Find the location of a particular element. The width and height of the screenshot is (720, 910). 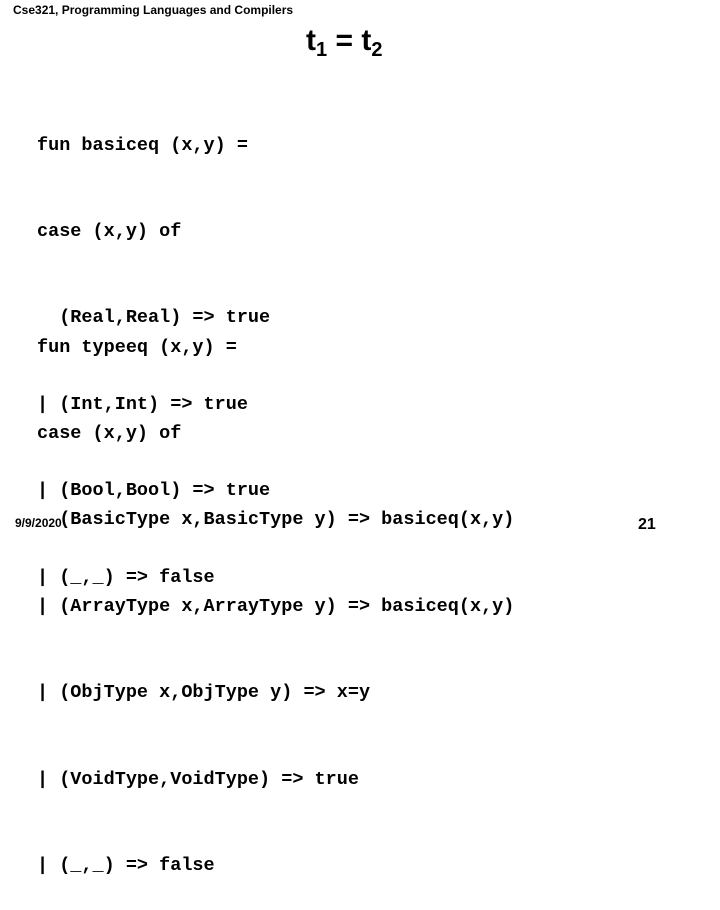

title-lhs-subscript: 1 is located at coordinates (322, 50).